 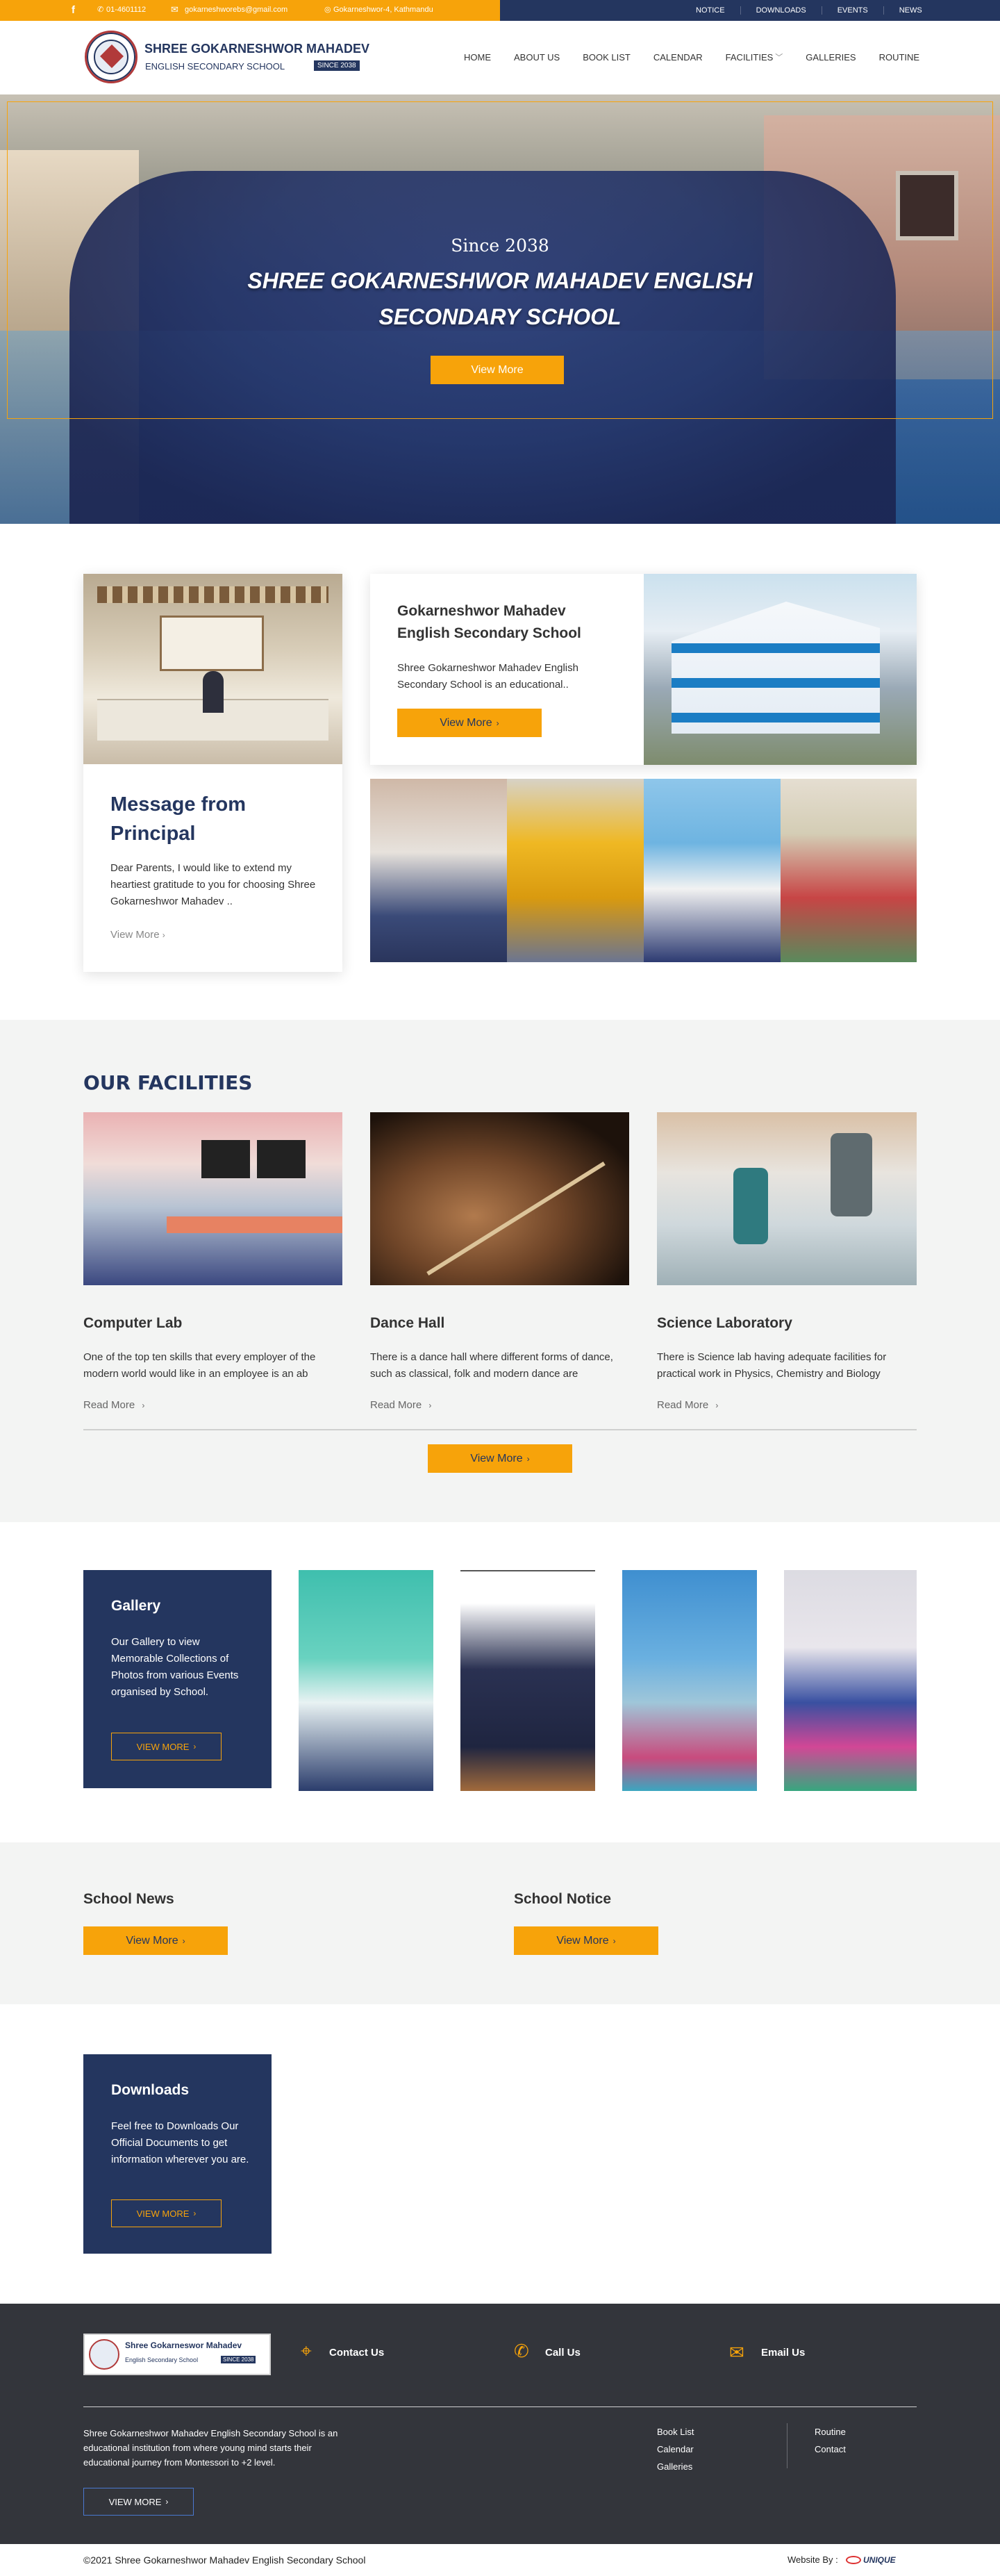 What do you see at coordinates (481, 611) in the screenshot?
I see `about-title-line1: Gokarneshwor Mahadev` at bounding box center [481, 611].